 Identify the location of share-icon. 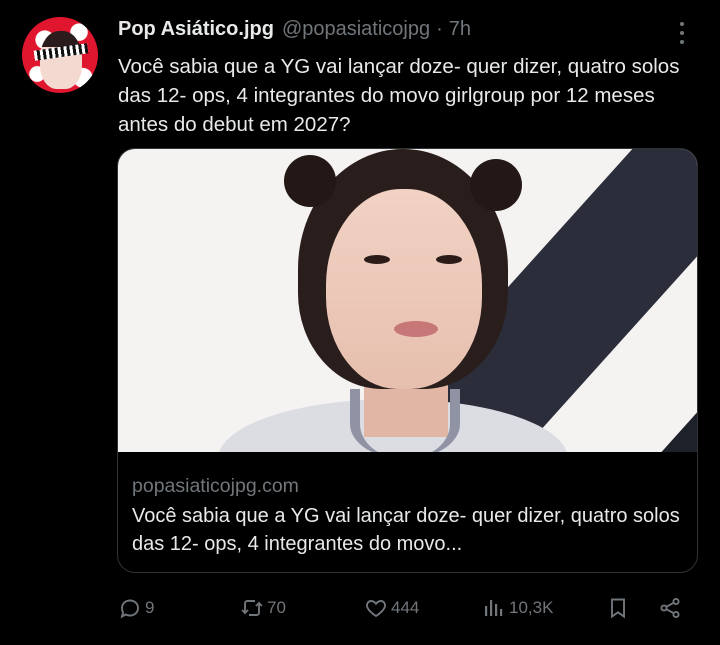
(670, 608).